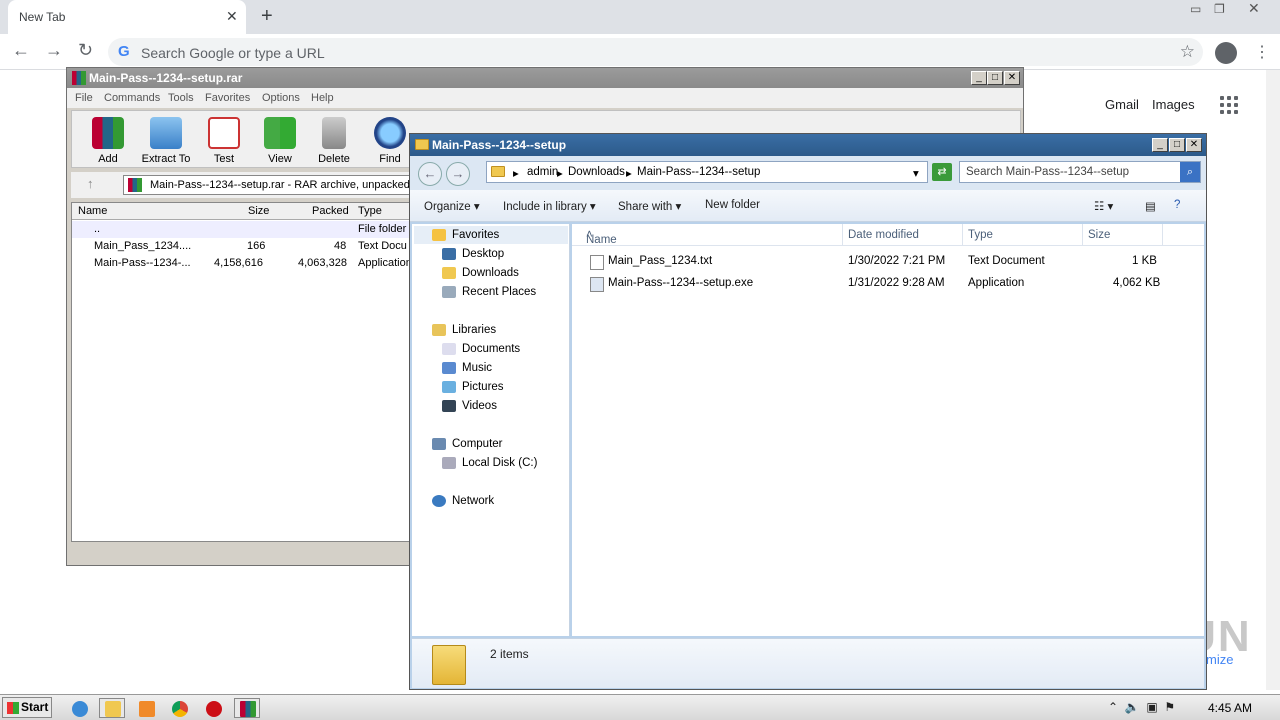  Describe the element at coordinates (449, 273) in the screenshot. I see `downloads-icon` at that location.